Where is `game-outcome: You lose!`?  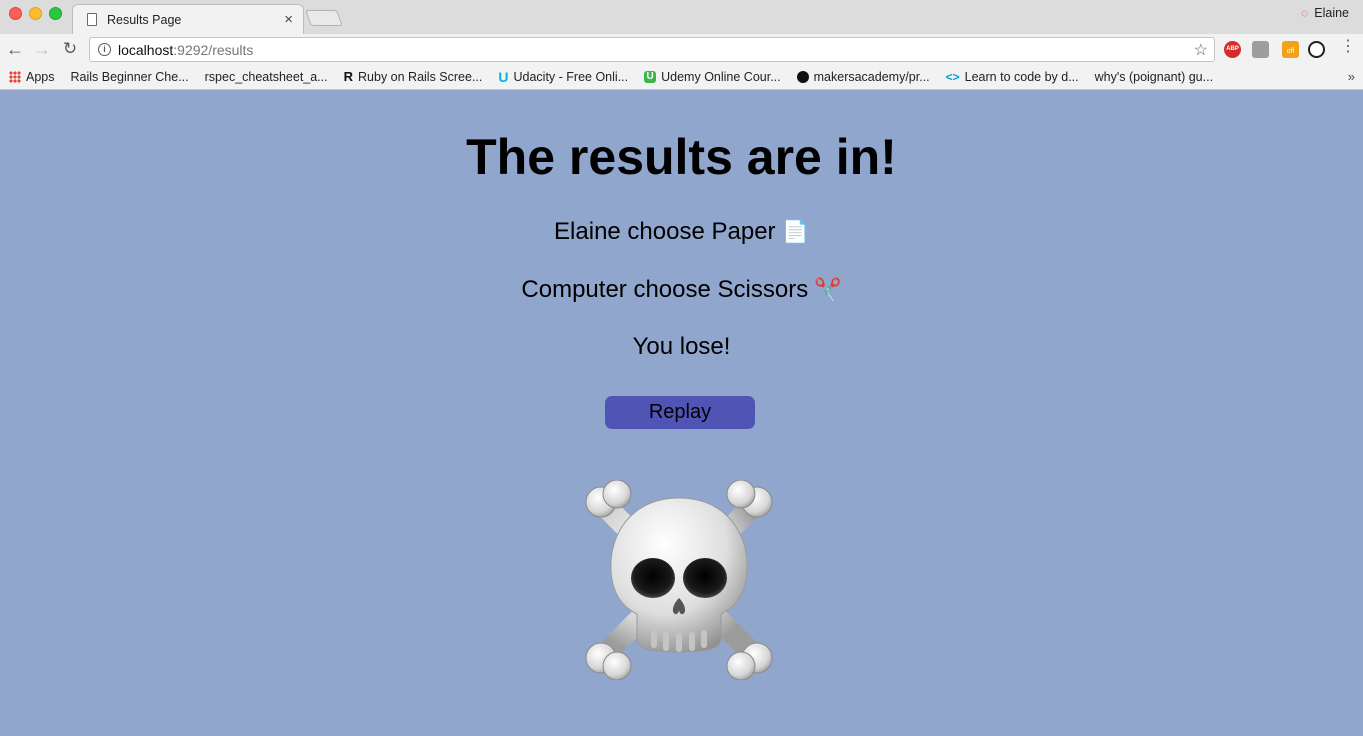 game-outcome: You lose! is located at coordinates (681, 346).